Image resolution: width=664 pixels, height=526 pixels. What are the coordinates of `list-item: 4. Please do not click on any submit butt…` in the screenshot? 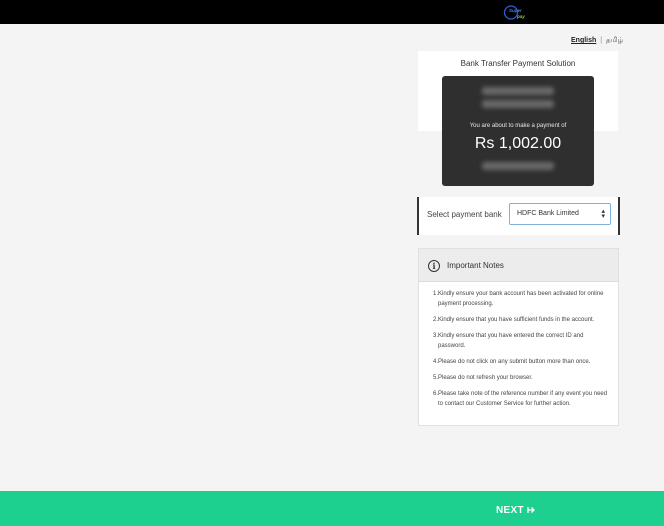 It's located at (512, 362).